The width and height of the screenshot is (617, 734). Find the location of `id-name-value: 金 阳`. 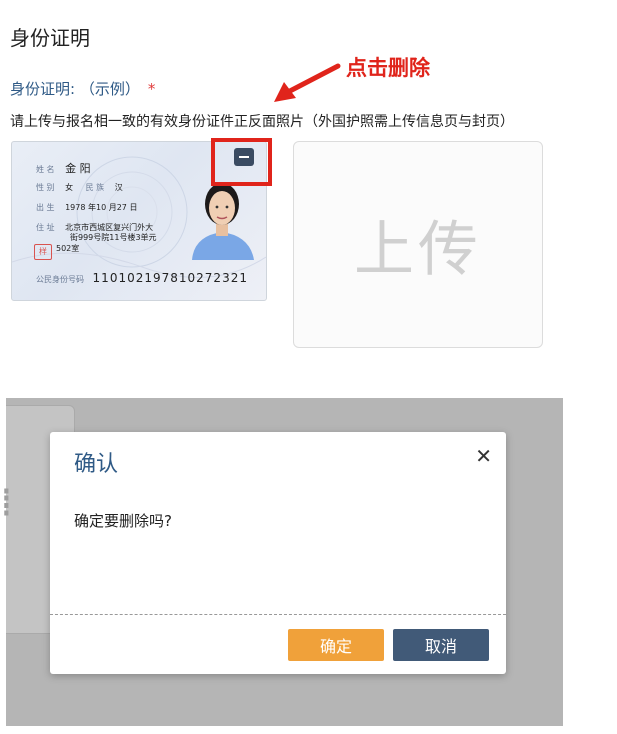

id-name-value: 金 阳 is located at coordinates (78, 168).